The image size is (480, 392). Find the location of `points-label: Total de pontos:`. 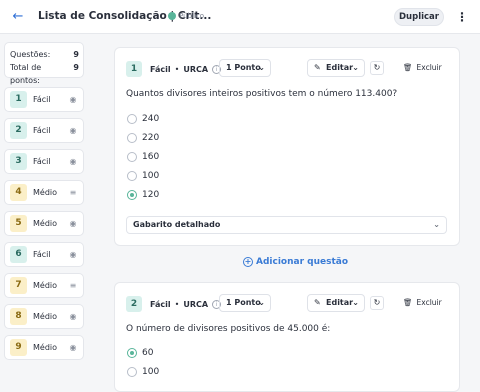

points-label: Total de pontos: is located at coordinates (26, 74).